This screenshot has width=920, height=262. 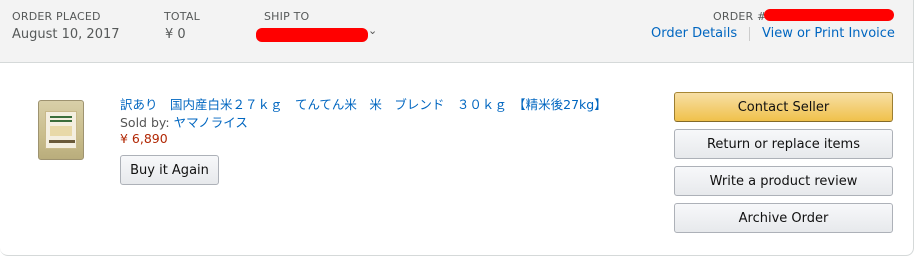 I want to click on product-image-label, so click(x=61, y=130).